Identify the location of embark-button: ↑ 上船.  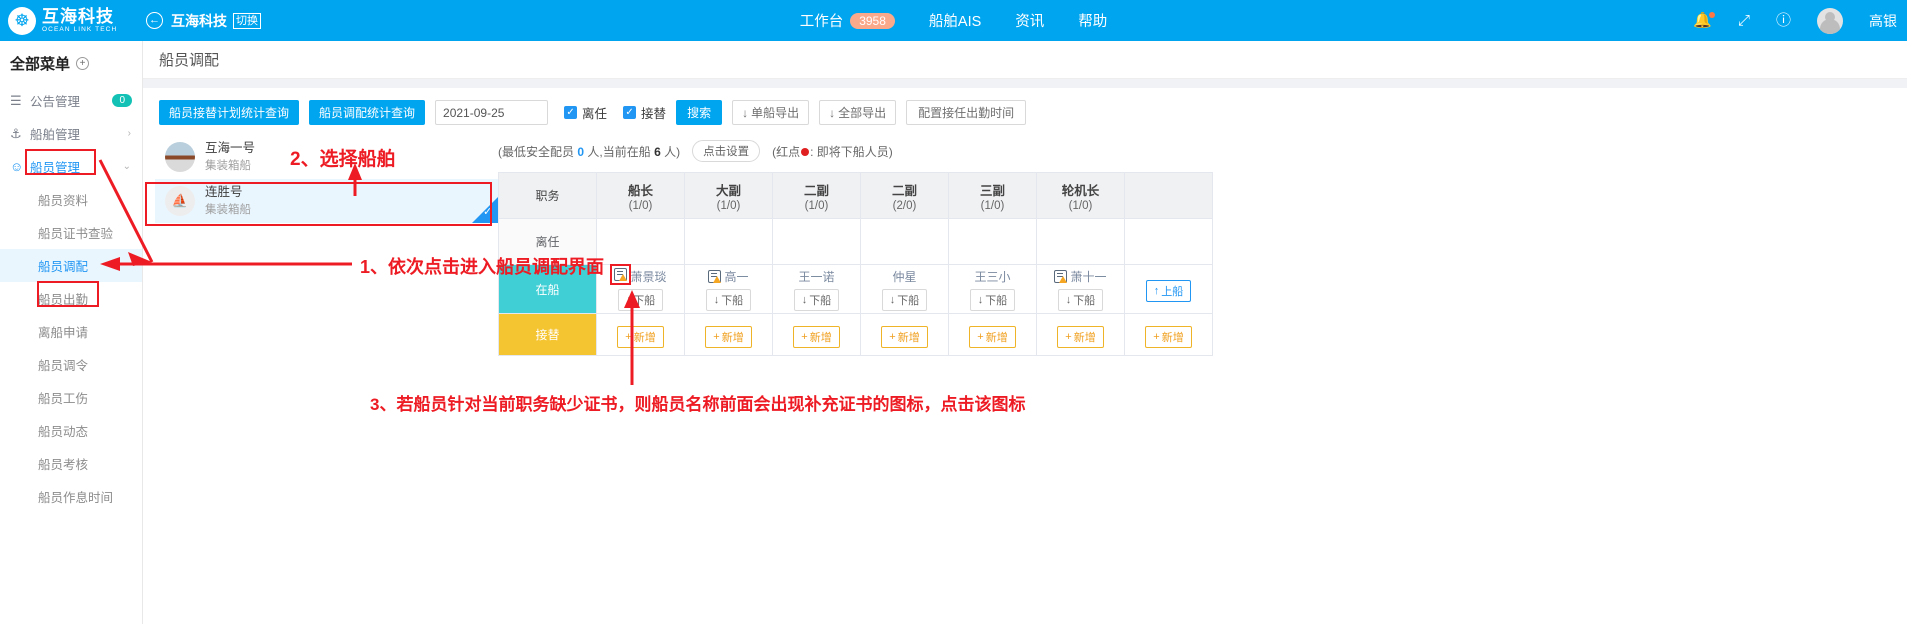
(1168, 291).